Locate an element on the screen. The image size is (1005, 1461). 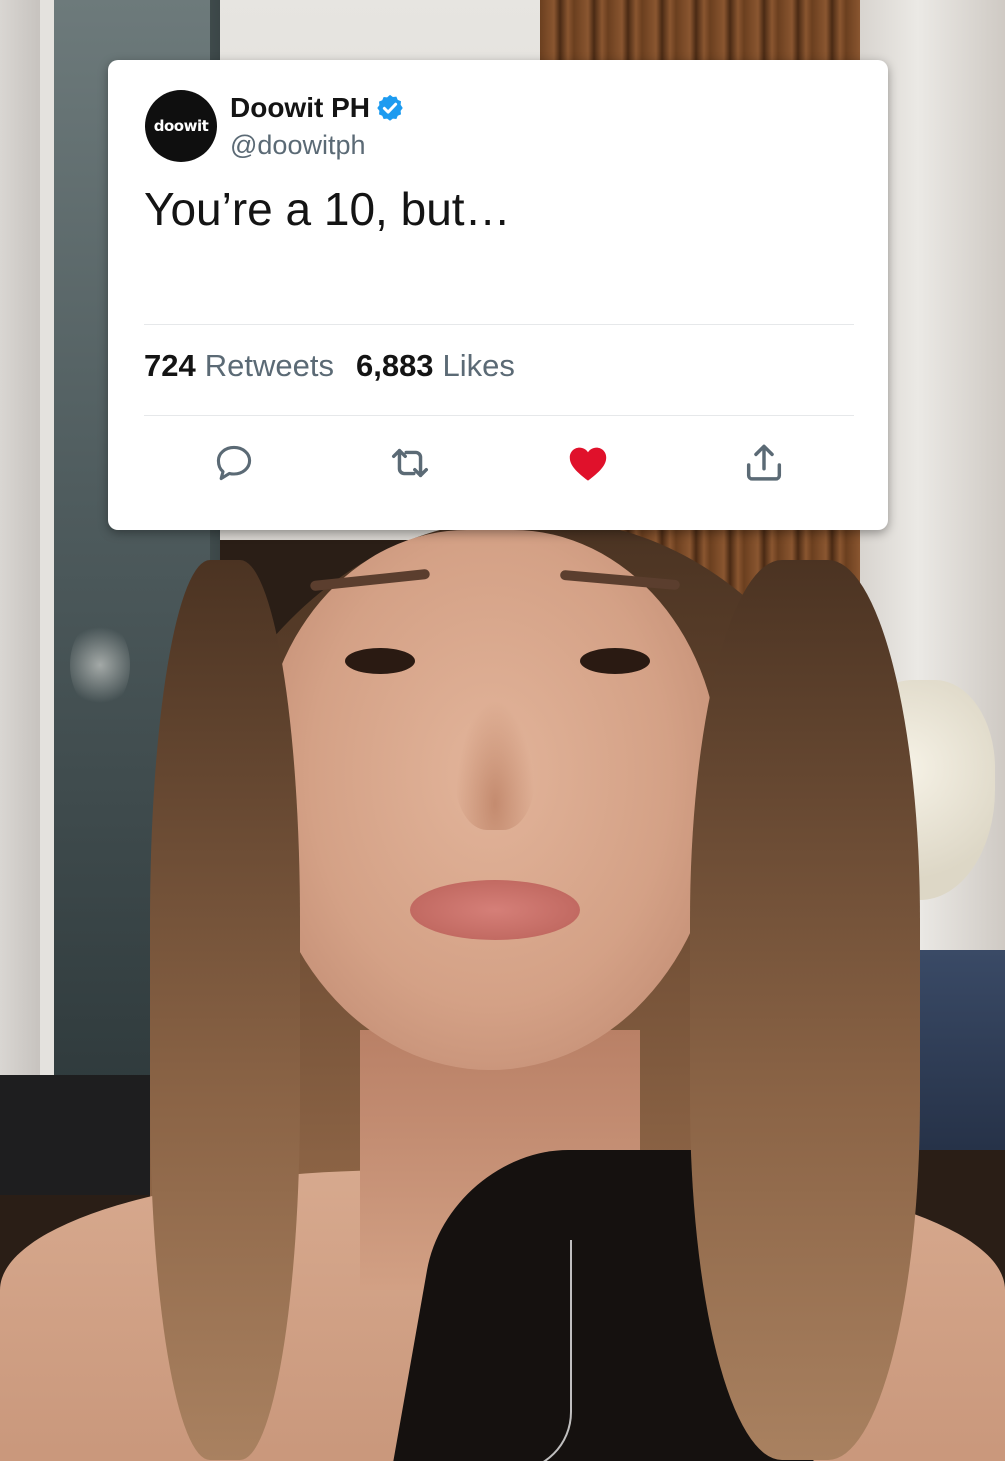
likes-count: 6,883 is located at coordinates (395, 366).